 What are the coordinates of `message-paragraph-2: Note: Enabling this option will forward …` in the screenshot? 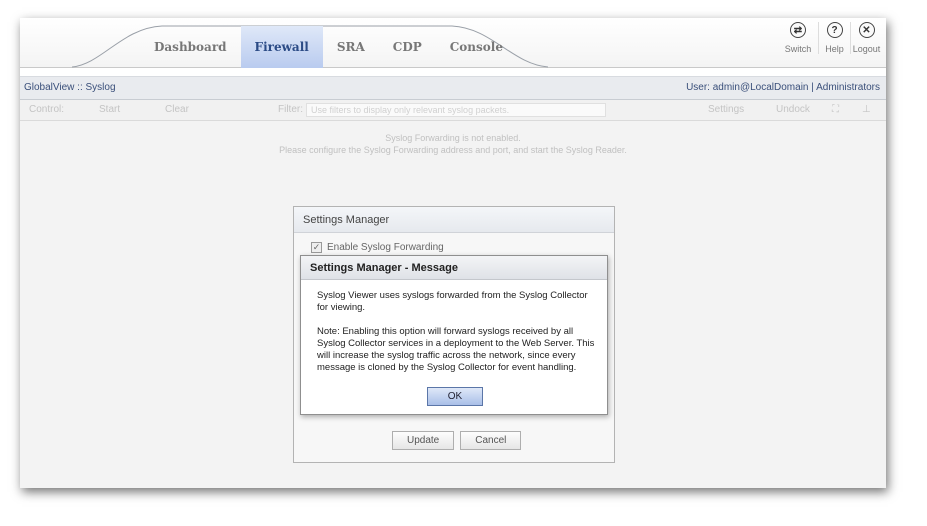 It's located at (456, 349).